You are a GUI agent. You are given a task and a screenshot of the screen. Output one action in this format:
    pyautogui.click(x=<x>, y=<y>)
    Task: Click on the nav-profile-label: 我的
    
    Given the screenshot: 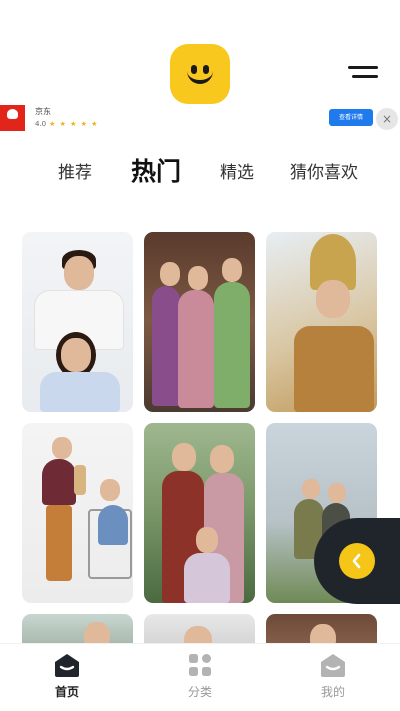 What is the action you would take?
    pyautogui.click(x=332, y=692)
    